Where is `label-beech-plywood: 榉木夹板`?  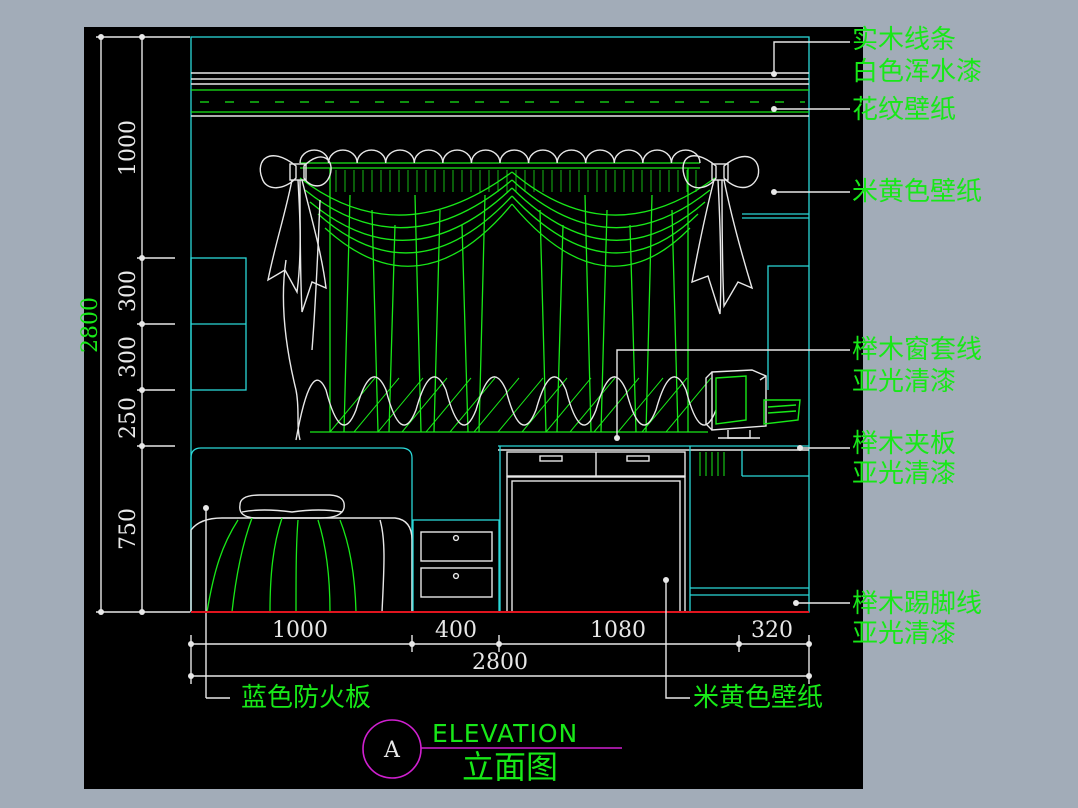
label-beech-plywood: 榉木夹板 is located at coordinates (904, 444).